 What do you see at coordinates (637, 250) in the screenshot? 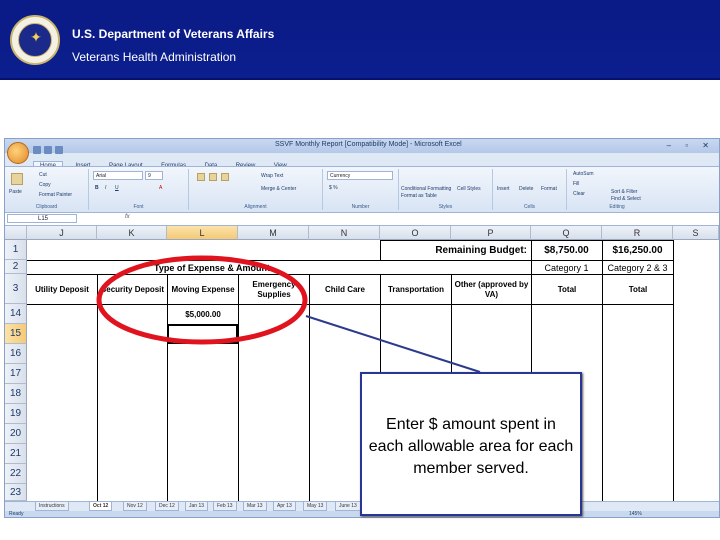
I see `cell-r1: $16,250.00` at bounding box center [637, 250].